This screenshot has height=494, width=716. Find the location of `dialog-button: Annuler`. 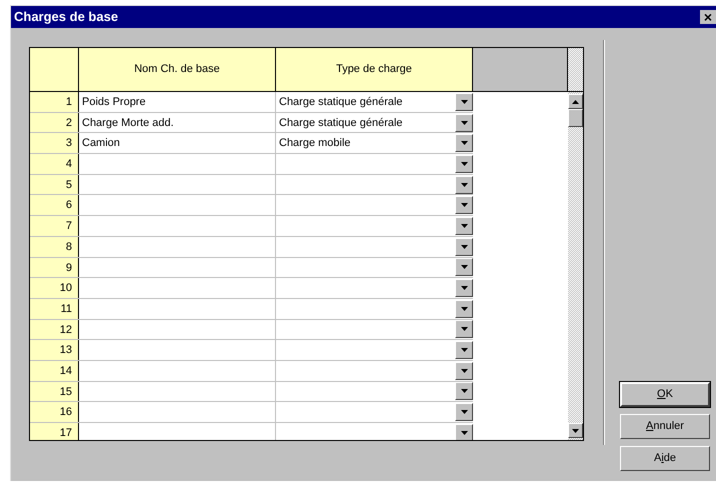

dialog-button: Annuler is located at coordinates (665, 426).